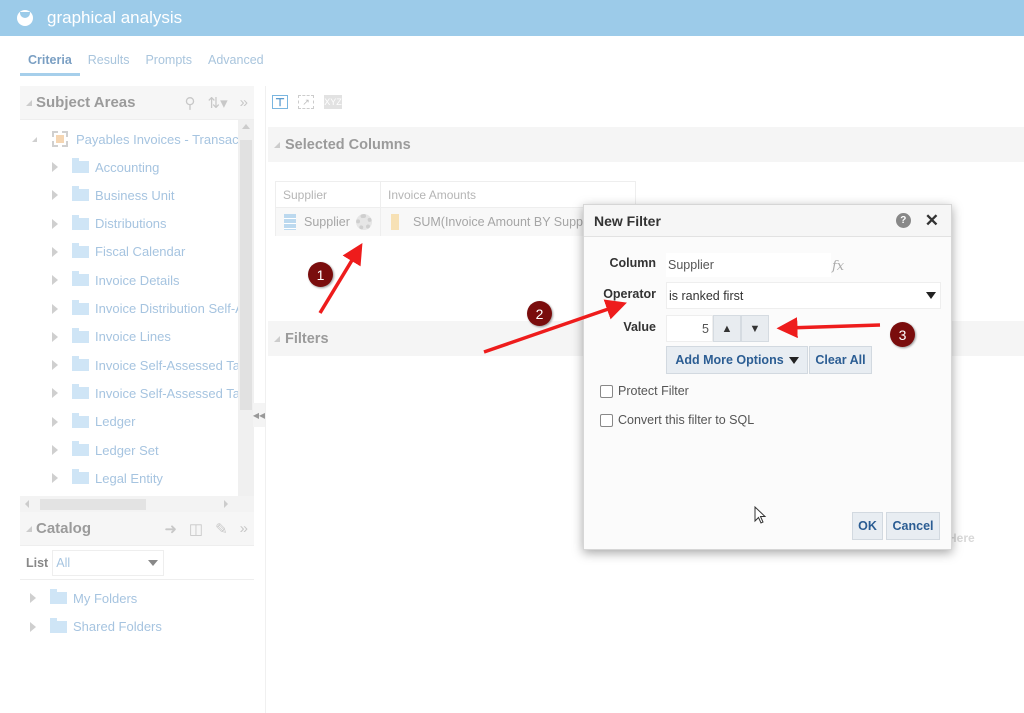  What do you see at coordinates (306, 102) in the screenshot?
I see `chart-icon: ↗` at bounding box center [306, 102].